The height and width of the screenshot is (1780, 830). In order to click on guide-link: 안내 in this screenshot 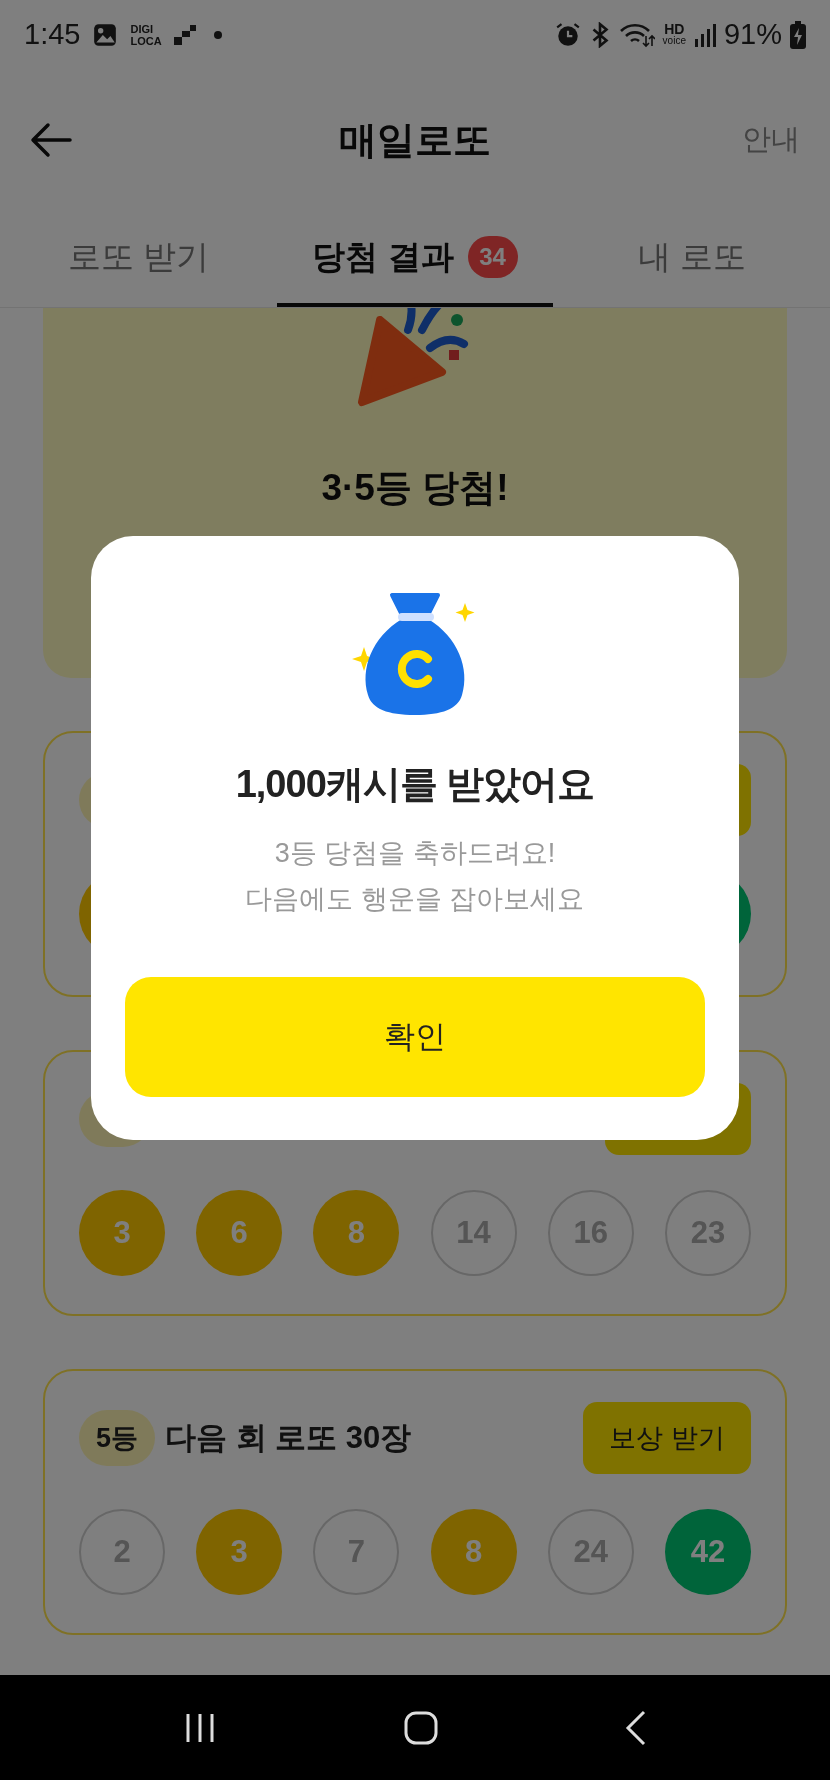, I will do `click(771, 140)`.